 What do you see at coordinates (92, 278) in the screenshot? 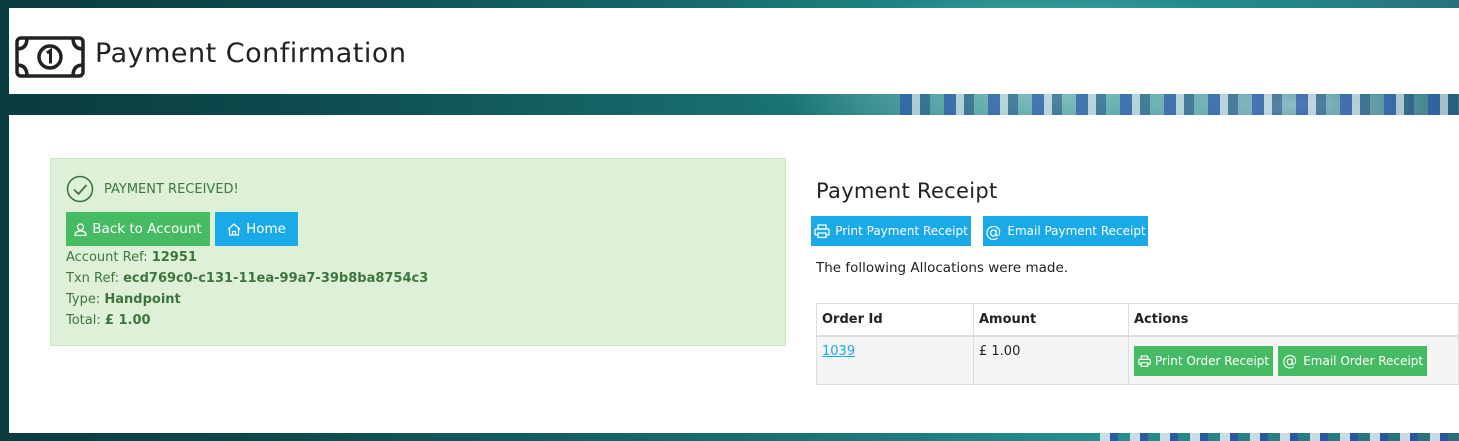
I see `txn-ref-label: Txn Ref:` at bounding box center [92, 278].